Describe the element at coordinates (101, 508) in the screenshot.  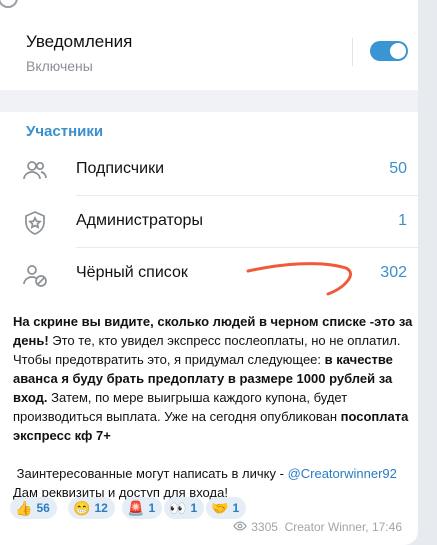
I see `reaction-count: 12` at that location.